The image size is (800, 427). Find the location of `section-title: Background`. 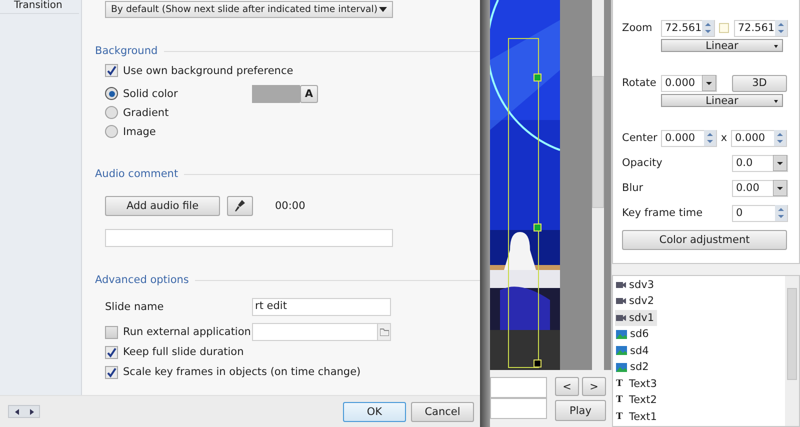

section-title: Background is located at coordinates (126, 51).